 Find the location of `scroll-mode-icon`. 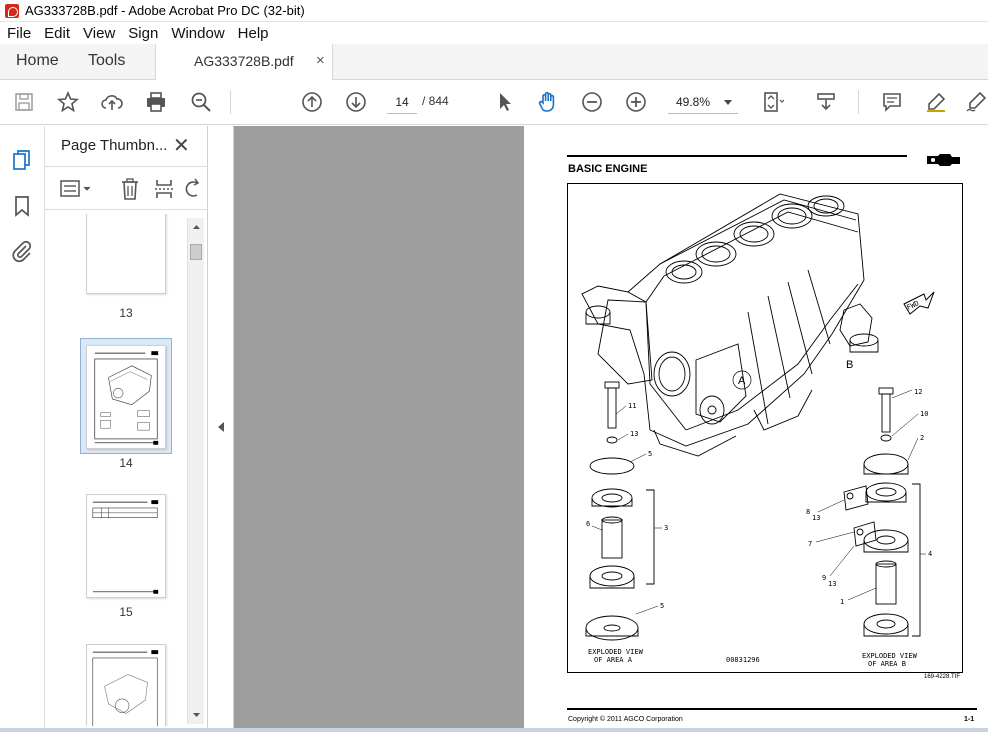

scroll-mode-icon is located at coordinates (826, 102).